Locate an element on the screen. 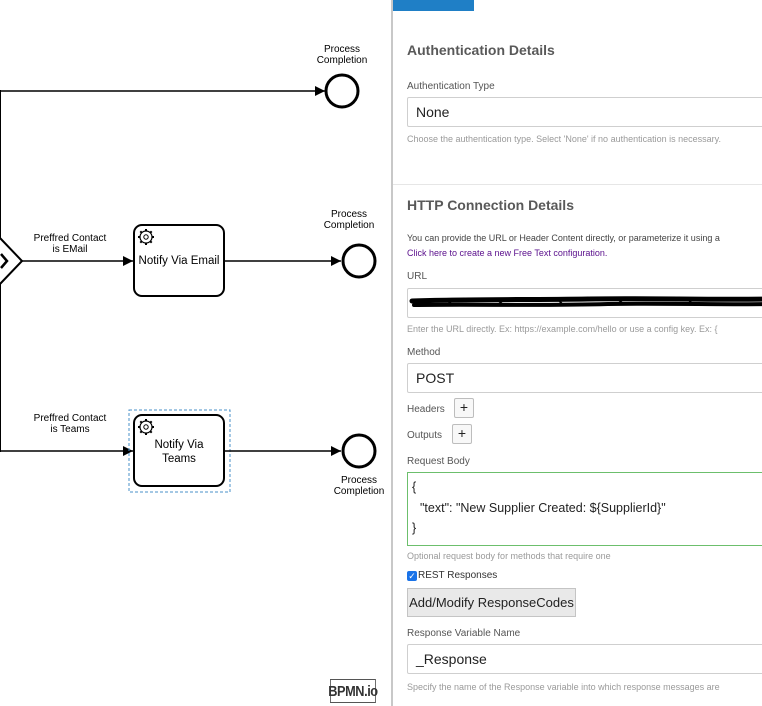  method-select: POST is located at coordinates (584, 378).